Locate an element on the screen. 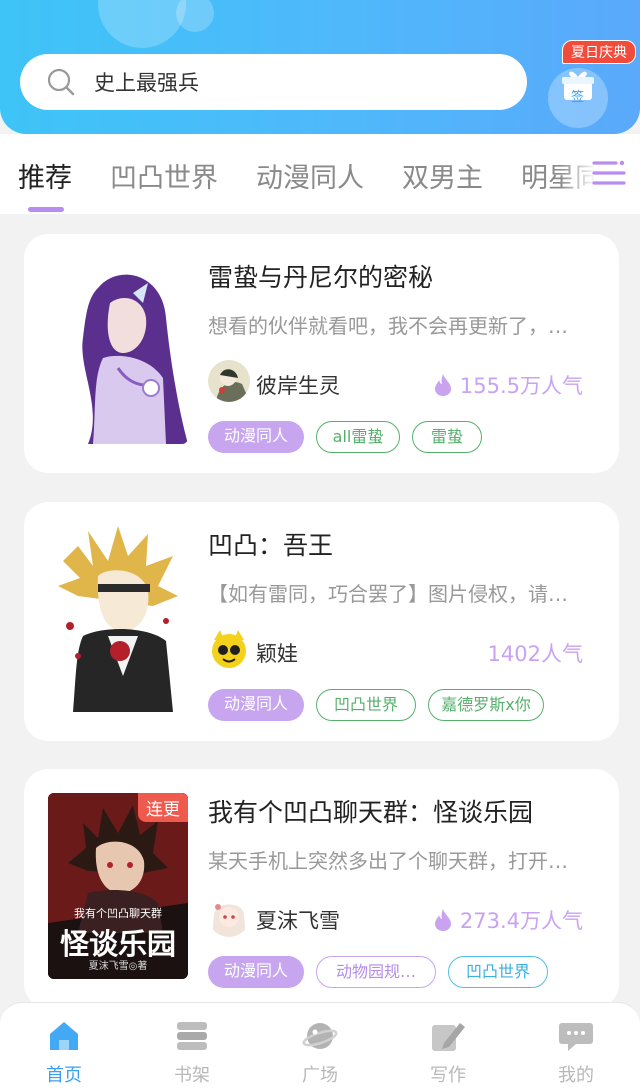  nav-label: 我的 is located at coordinates (576, 1075).